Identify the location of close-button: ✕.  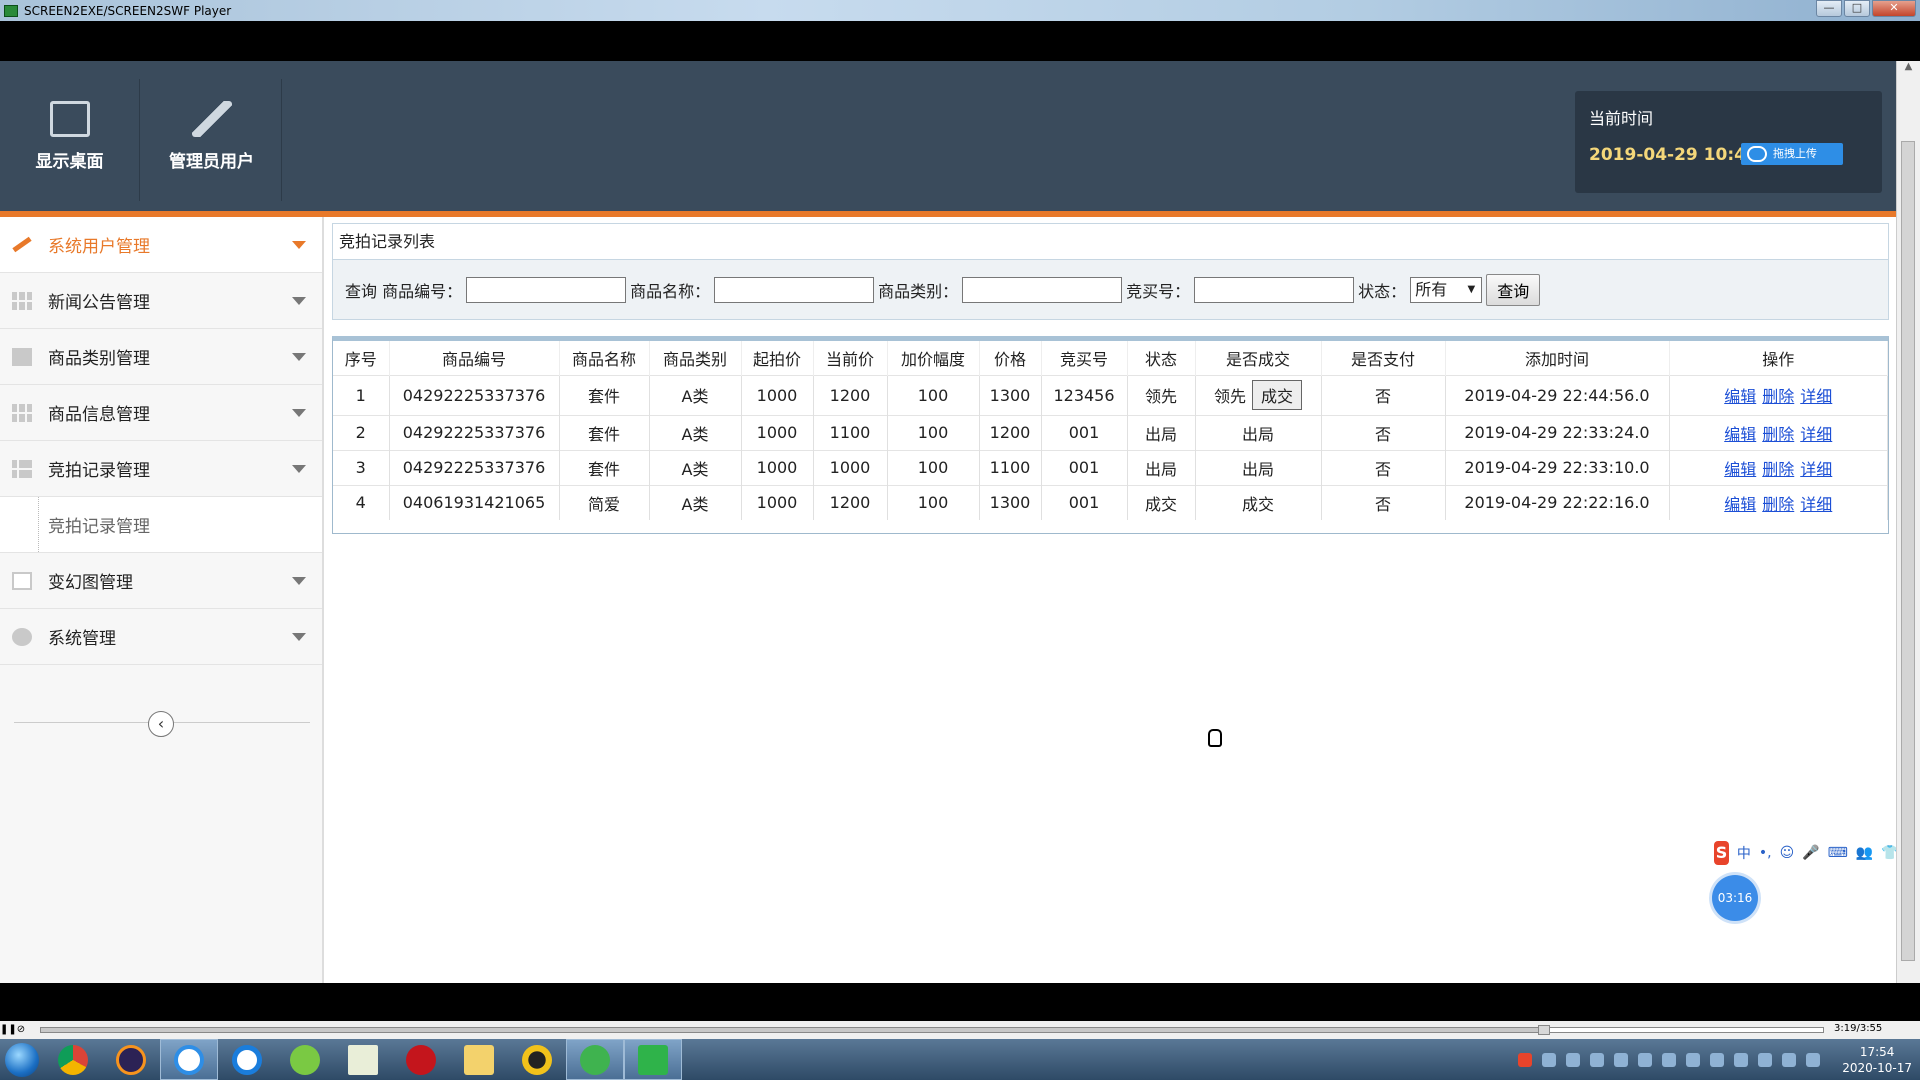
(1894, 8).